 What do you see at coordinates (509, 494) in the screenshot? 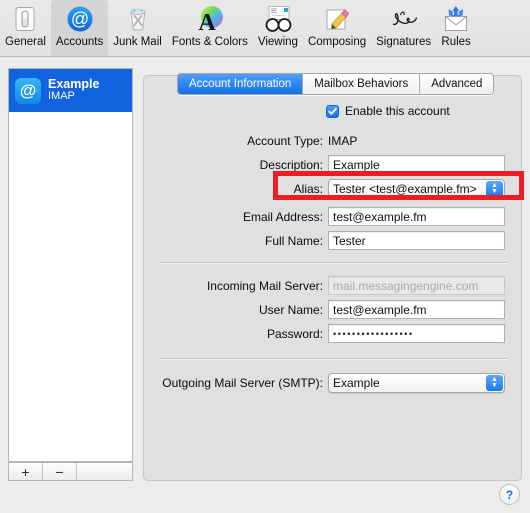
I see `help-button: ?` at bounding box center [509, 494].